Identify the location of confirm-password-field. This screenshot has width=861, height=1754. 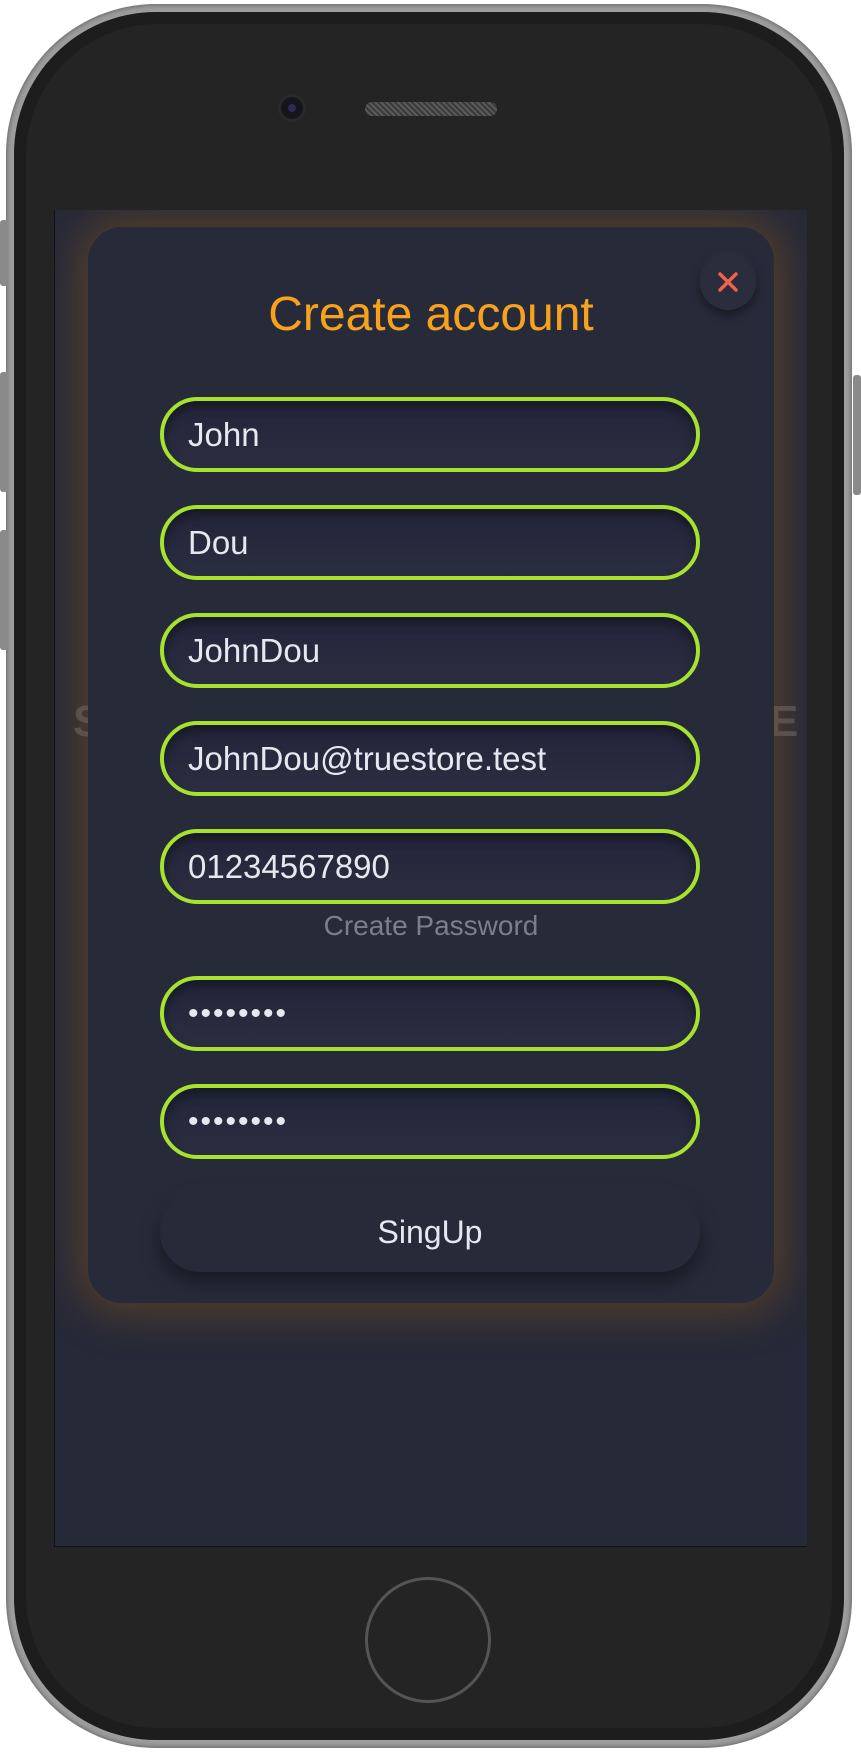
(430, 1121).